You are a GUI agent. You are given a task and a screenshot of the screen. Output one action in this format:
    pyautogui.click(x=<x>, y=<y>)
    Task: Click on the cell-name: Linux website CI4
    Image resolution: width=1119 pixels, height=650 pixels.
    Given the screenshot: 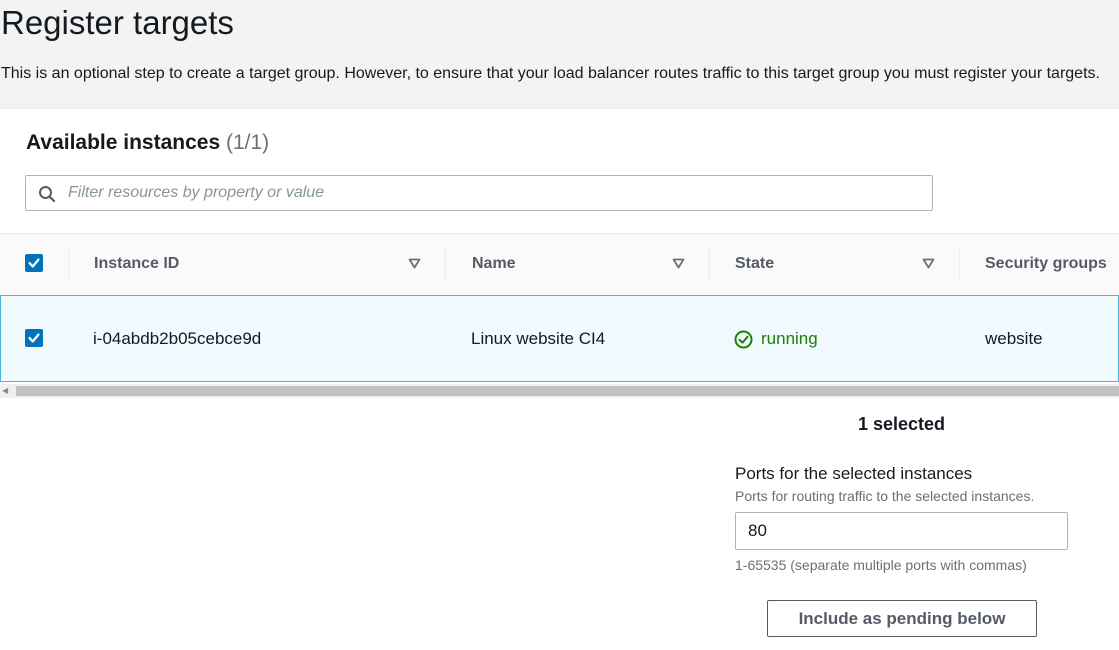 What is the action you would take?
    pyautogui.click(x=538, y=338)
    